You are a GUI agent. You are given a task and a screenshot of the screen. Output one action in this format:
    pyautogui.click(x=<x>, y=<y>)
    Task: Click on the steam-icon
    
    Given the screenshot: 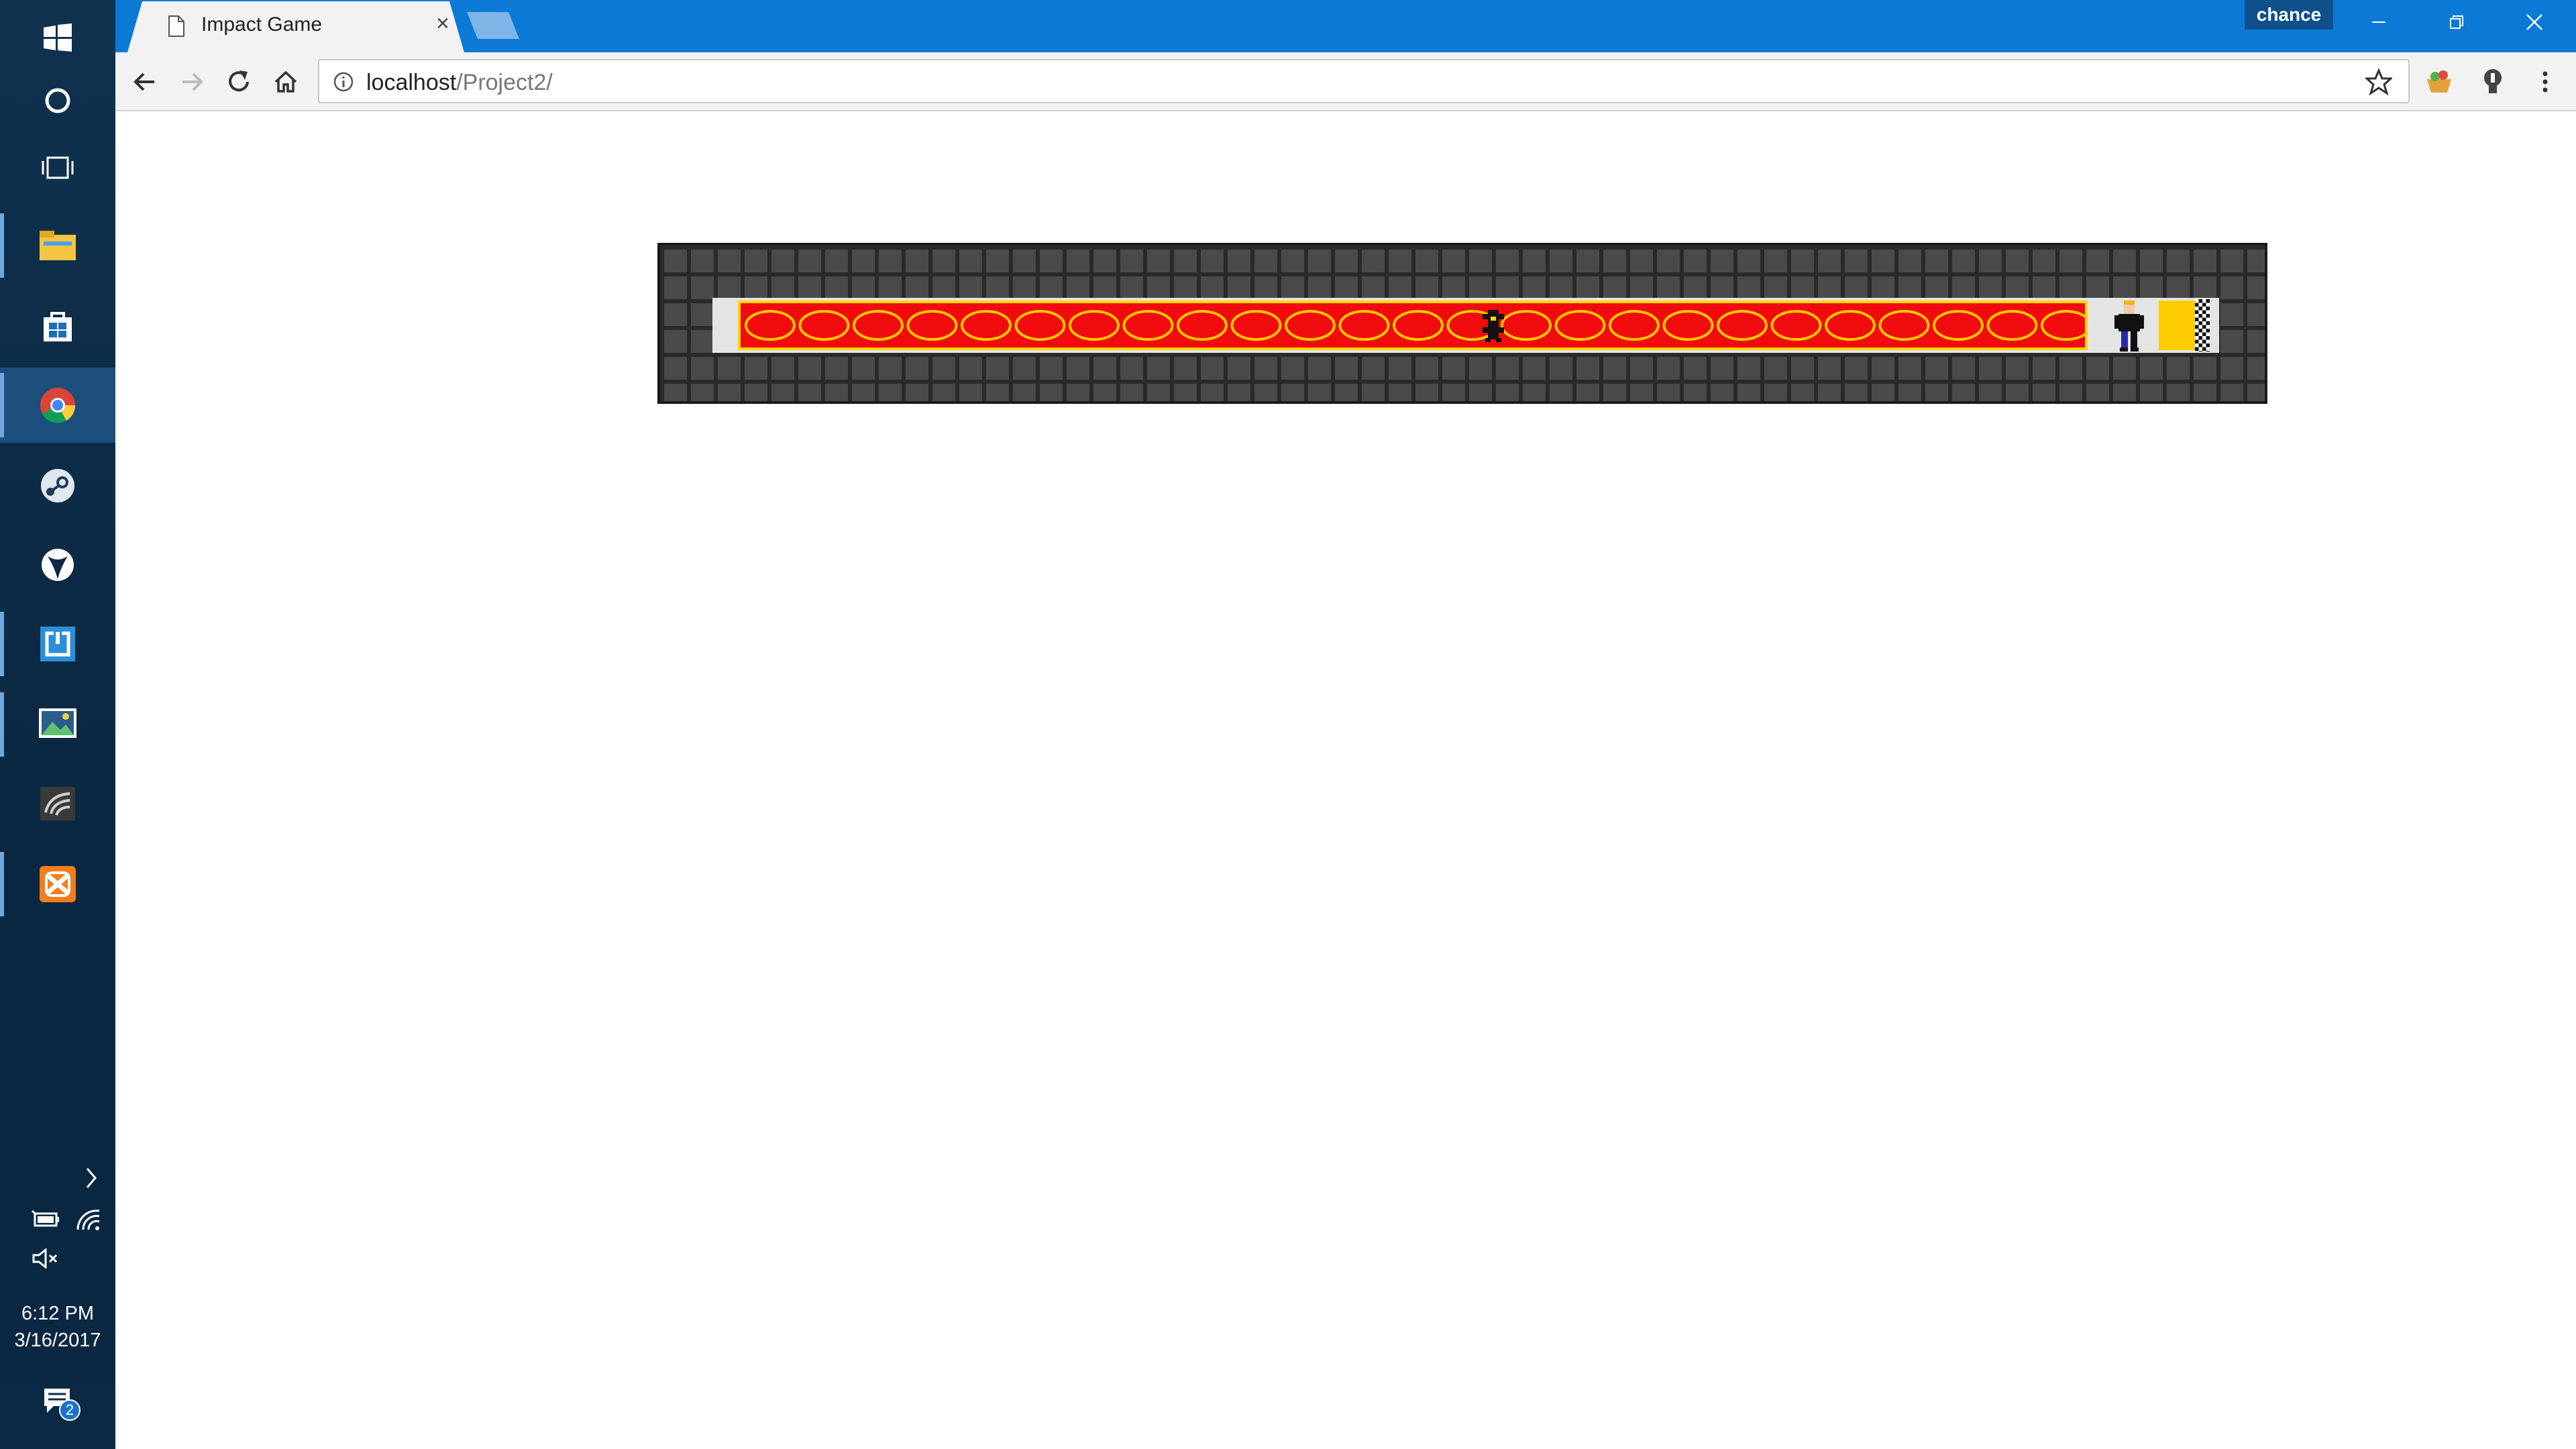 What is the action you would take?
    pyautogui.click(x=57, y=485)
    